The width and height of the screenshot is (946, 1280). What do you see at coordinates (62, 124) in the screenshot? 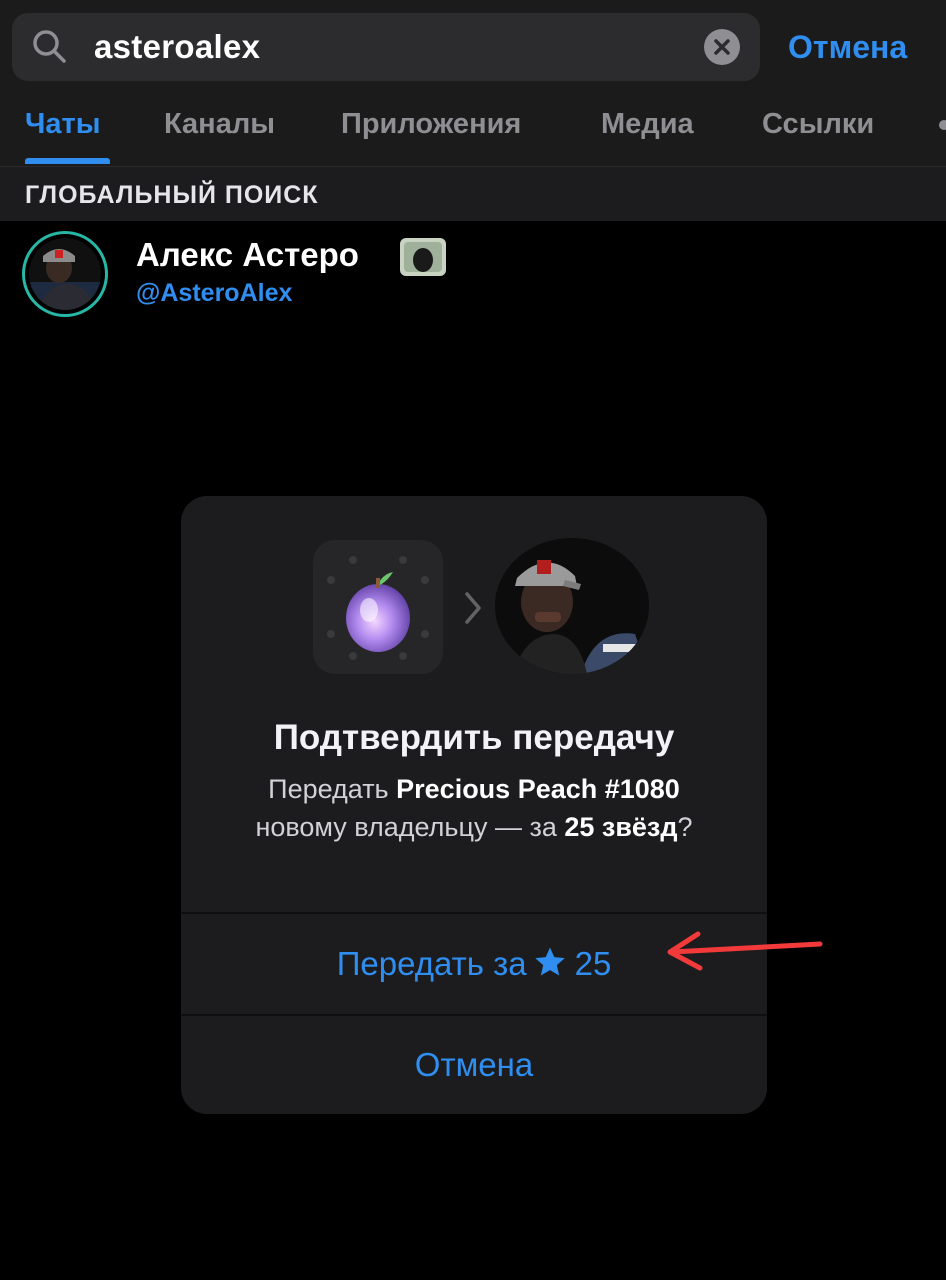
I see `tab-chats: Чаты` at bounding box center [62, 124].